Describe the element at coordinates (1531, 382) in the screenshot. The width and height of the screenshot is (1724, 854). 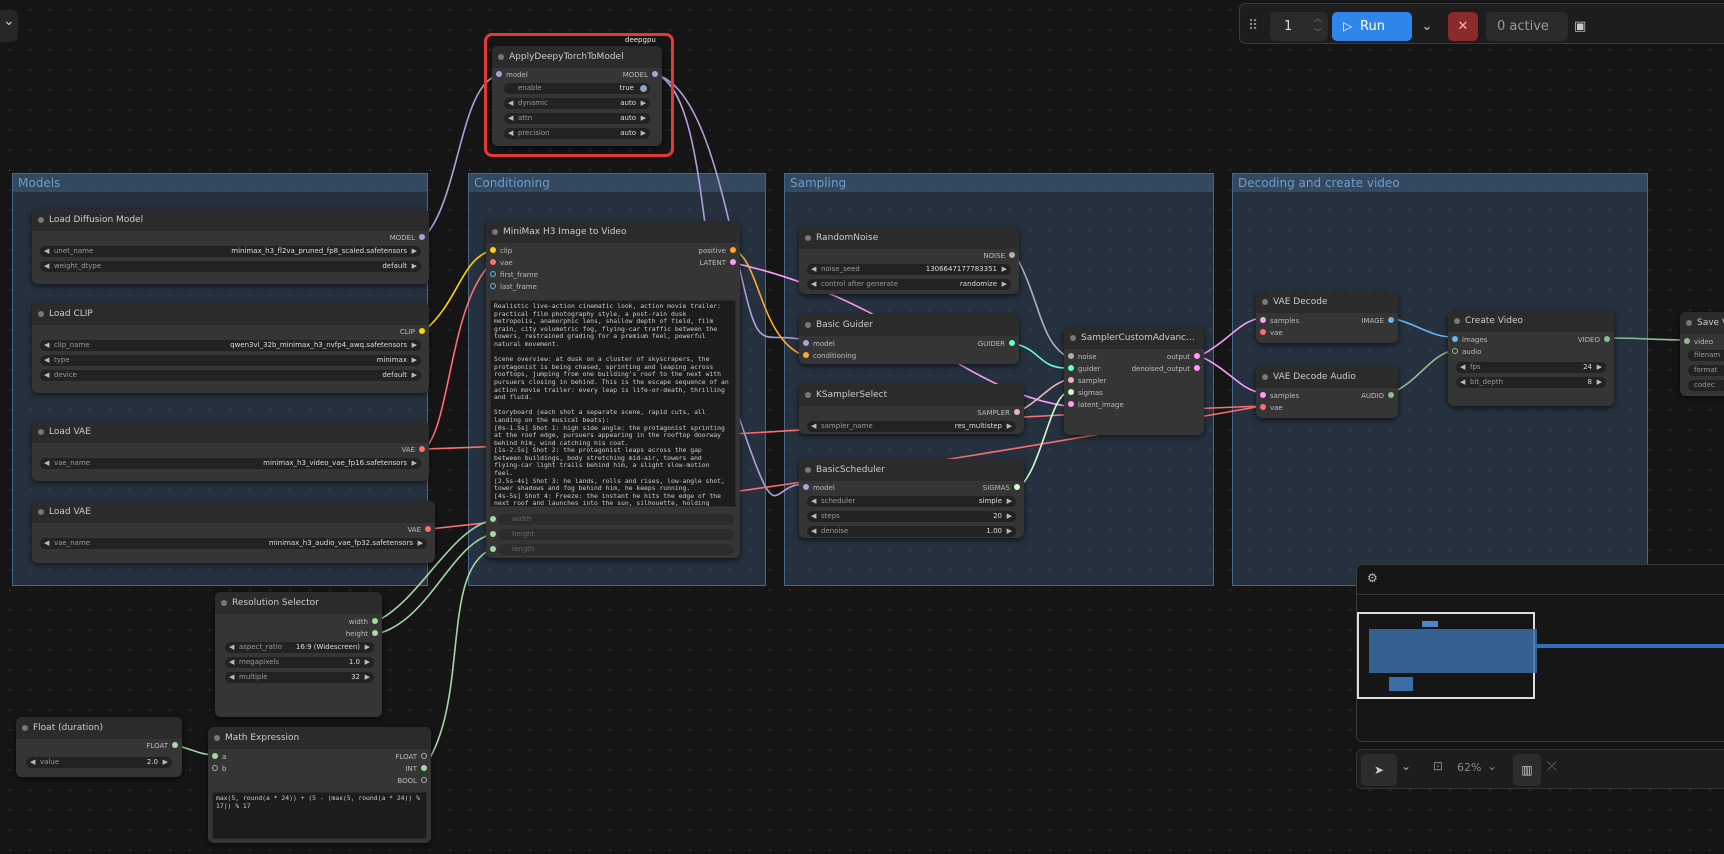
I see `number-bit-depth: ◀ bit_depth 8 ▶` at that location.